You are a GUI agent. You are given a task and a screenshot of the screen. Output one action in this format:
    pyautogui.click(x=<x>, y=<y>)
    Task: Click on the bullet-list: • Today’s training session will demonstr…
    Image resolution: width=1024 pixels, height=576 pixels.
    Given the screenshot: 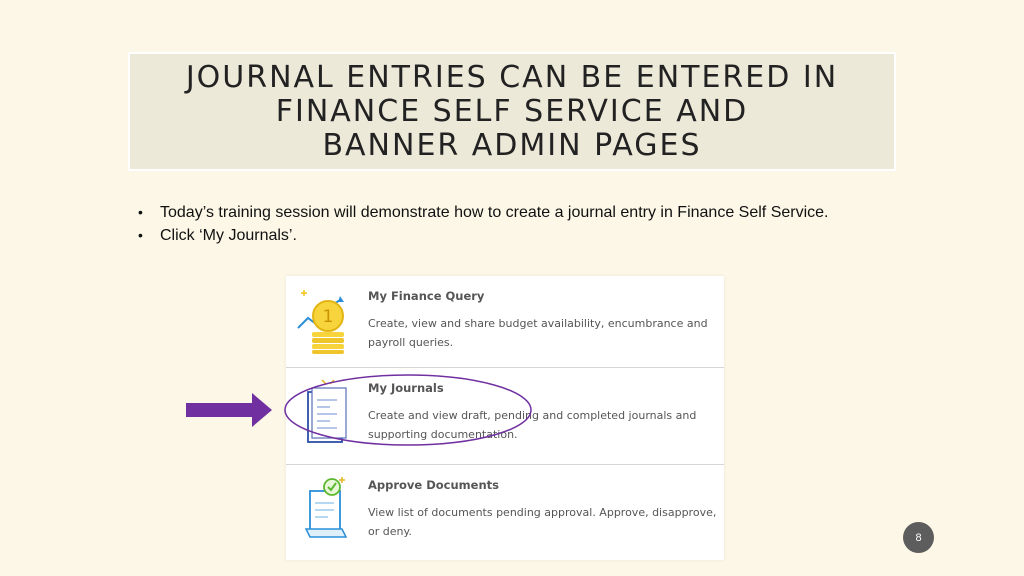 What is the action you would take?
    pyautogui.click(x=483, y=224)
    